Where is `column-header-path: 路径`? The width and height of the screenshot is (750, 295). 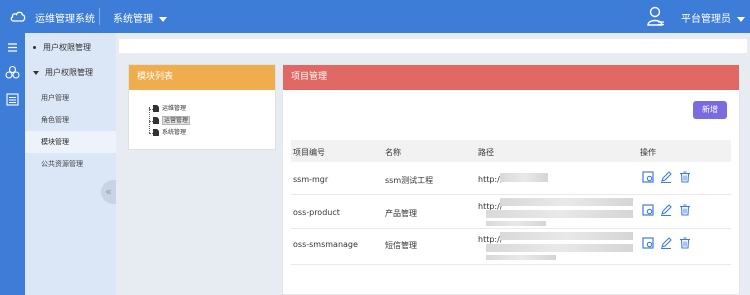 column-header-path: 路径 is located at coordinates (486, 152).